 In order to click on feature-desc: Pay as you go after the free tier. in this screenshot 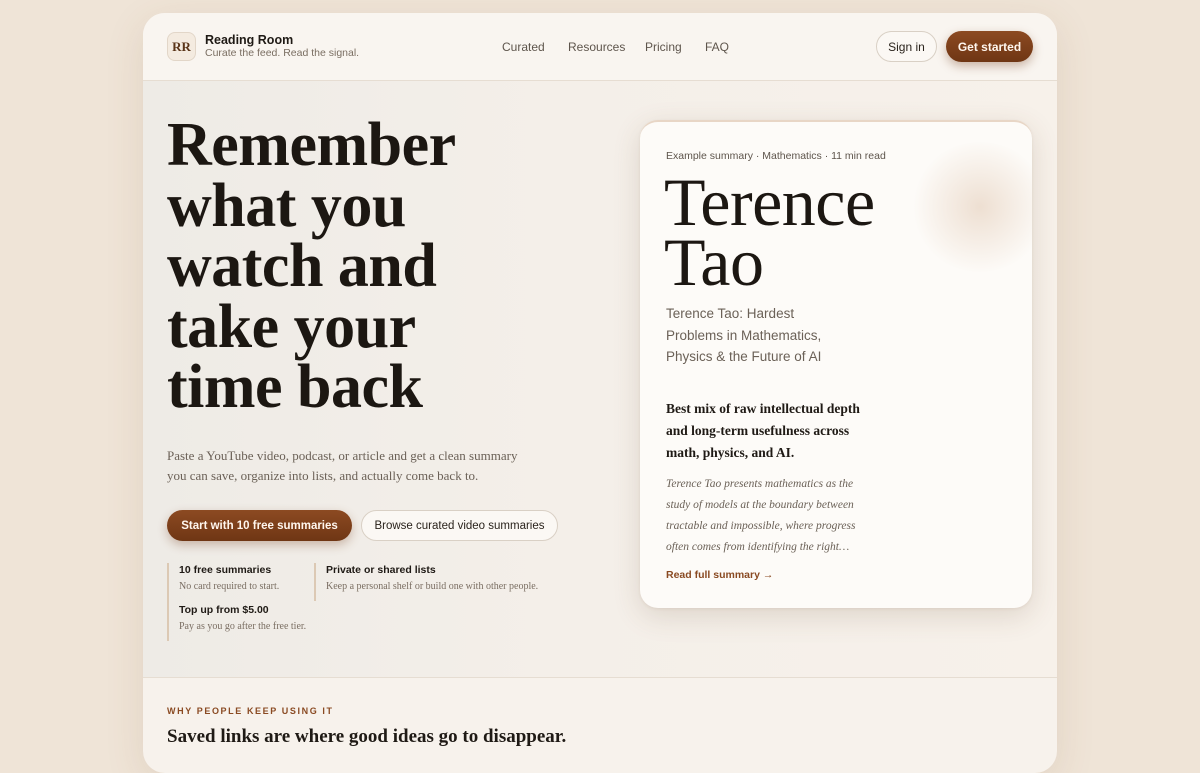, I will do `click(243, 626)`.